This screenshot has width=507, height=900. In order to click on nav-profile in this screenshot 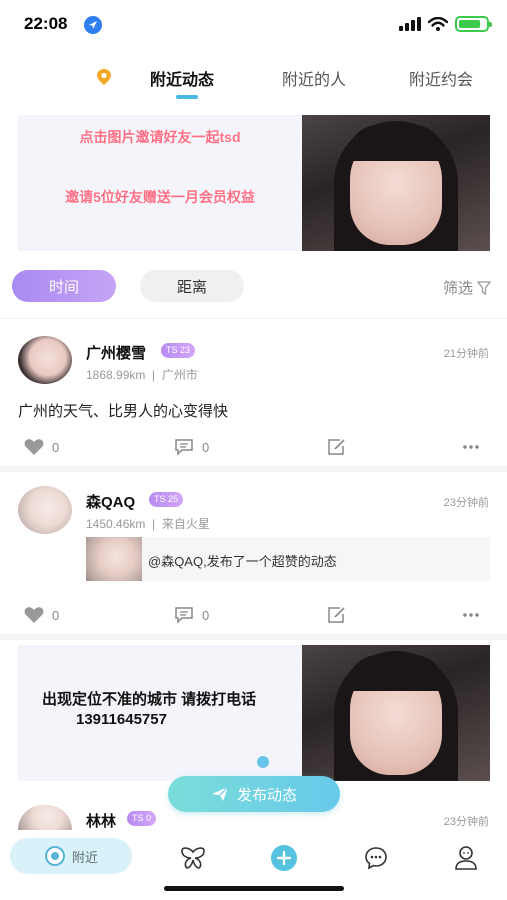, I will do `click(466, 858)`.